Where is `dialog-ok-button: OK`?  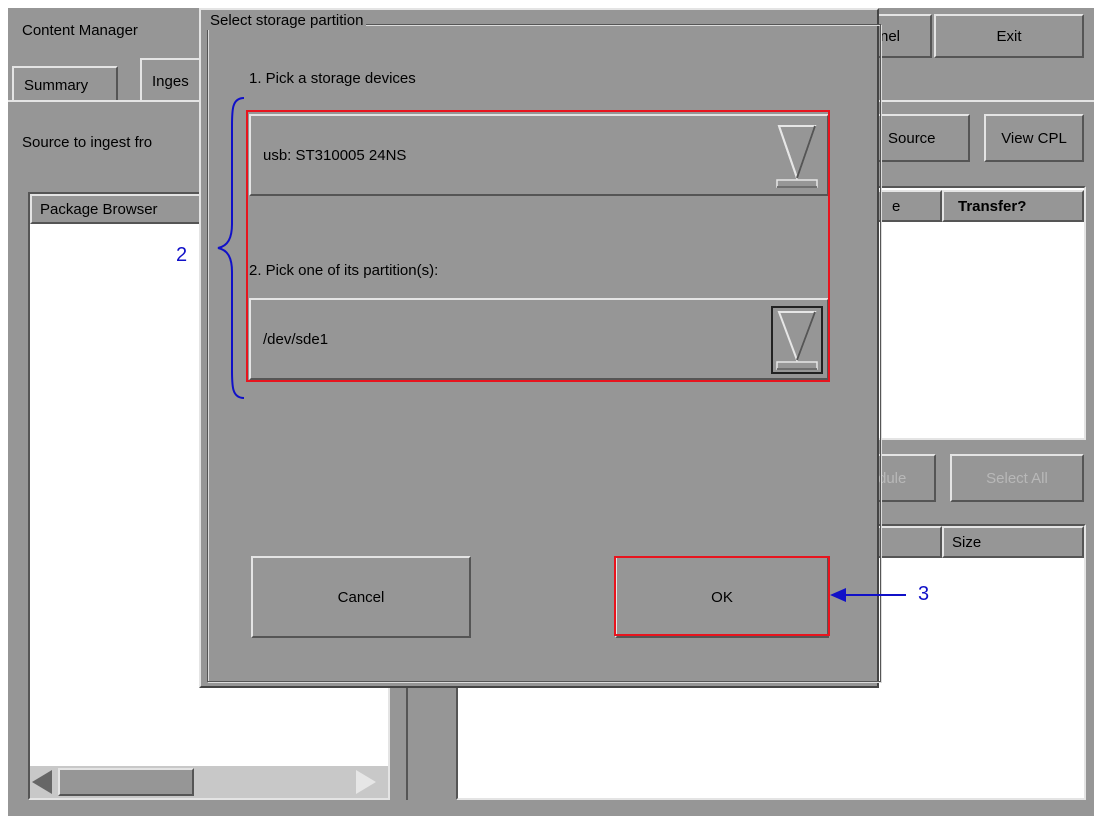
dialog-ok-button: OK is located at coordinates (722, 597).